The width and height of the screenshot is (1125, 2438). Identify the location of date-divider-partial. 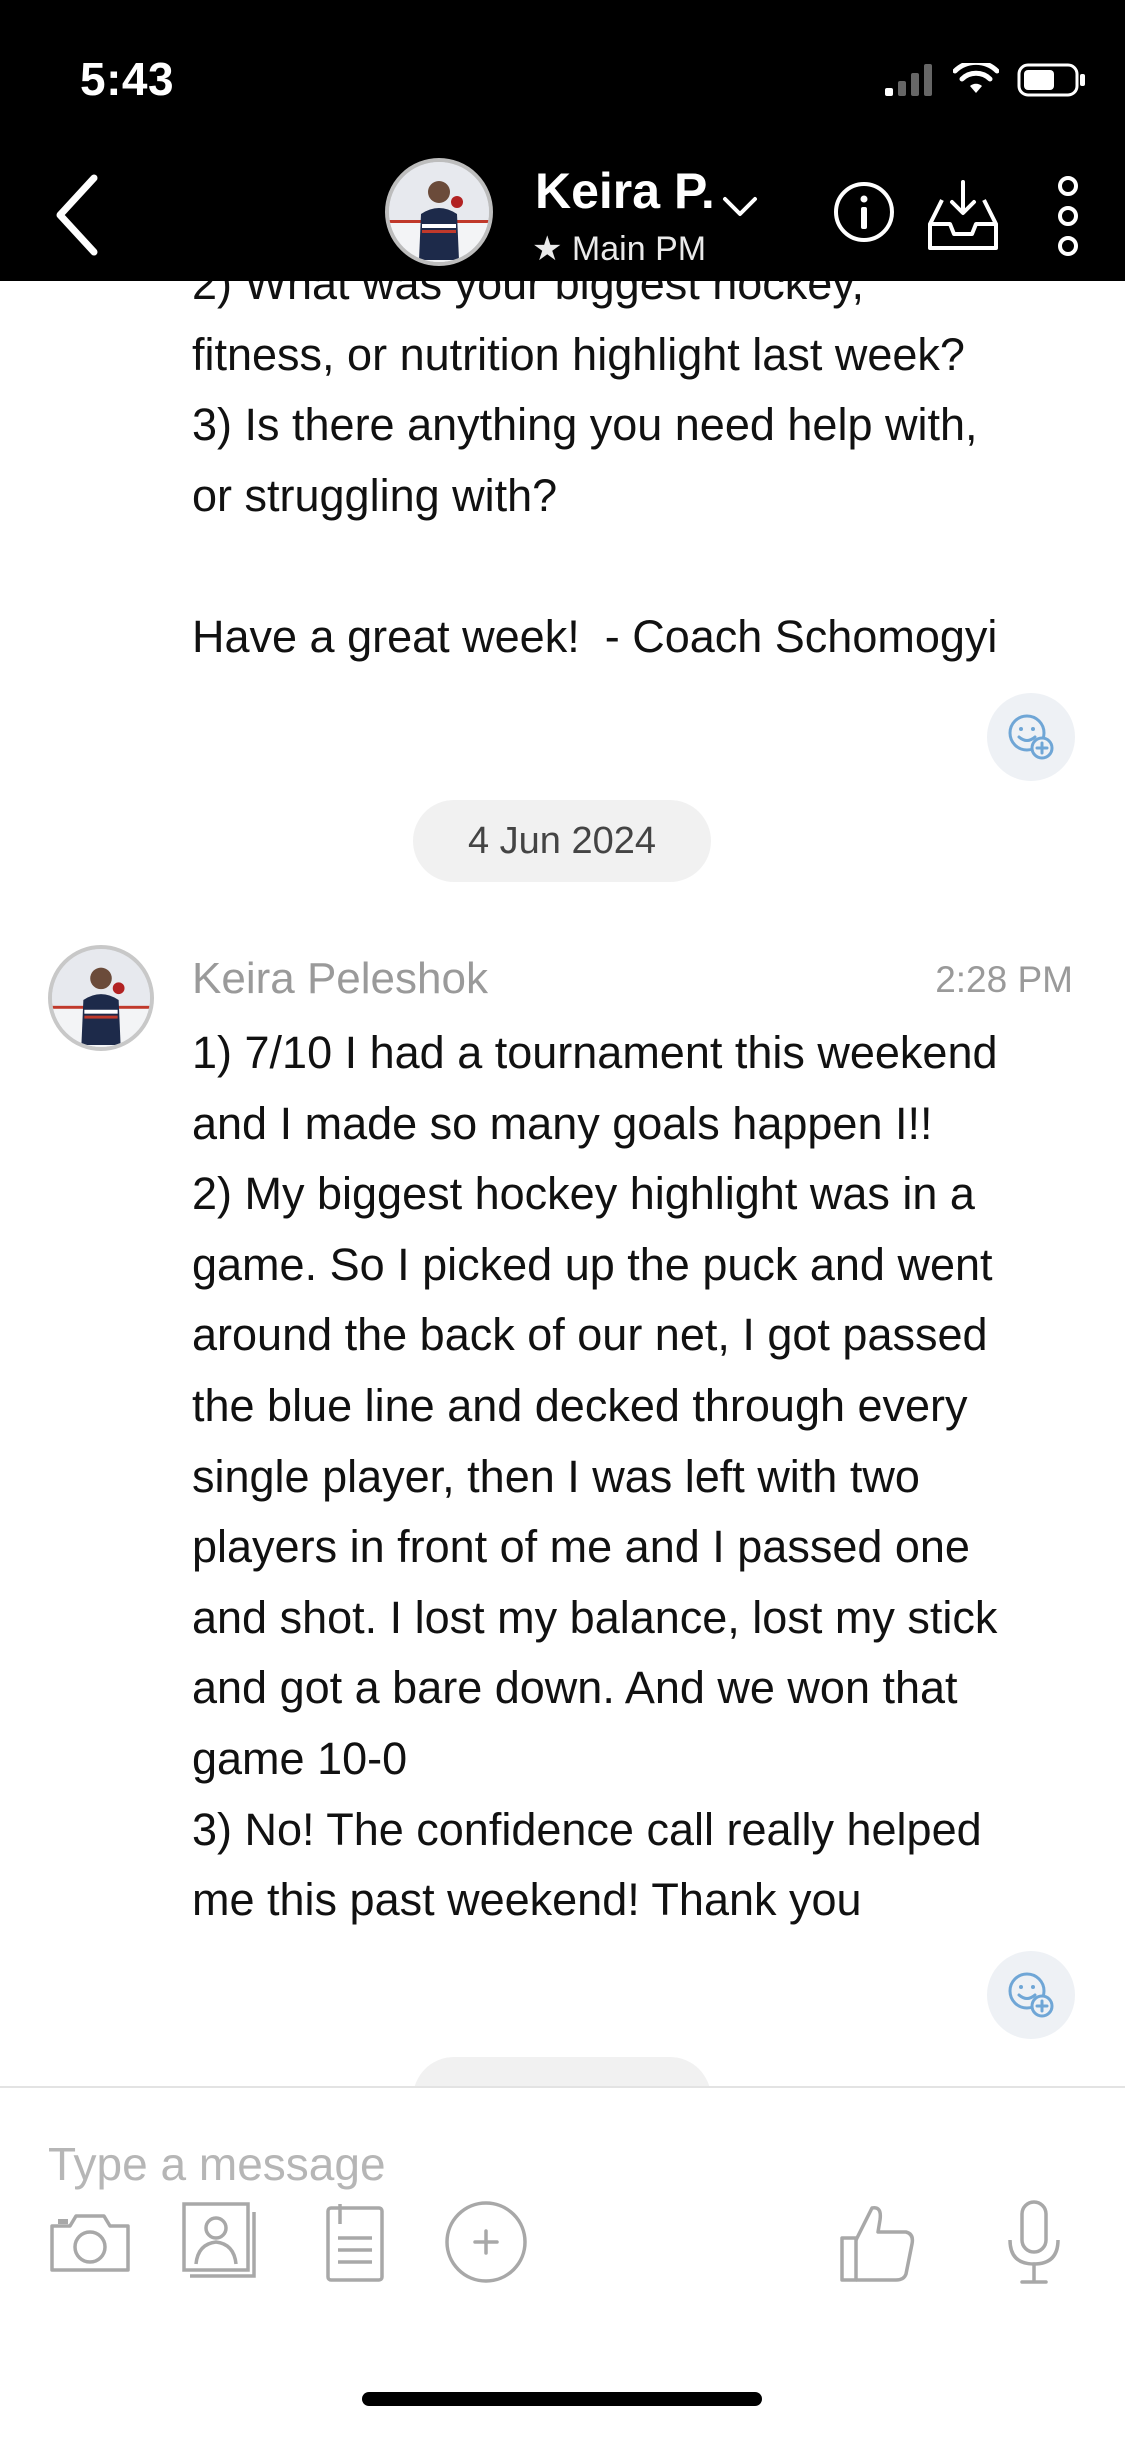
(562, 2071).